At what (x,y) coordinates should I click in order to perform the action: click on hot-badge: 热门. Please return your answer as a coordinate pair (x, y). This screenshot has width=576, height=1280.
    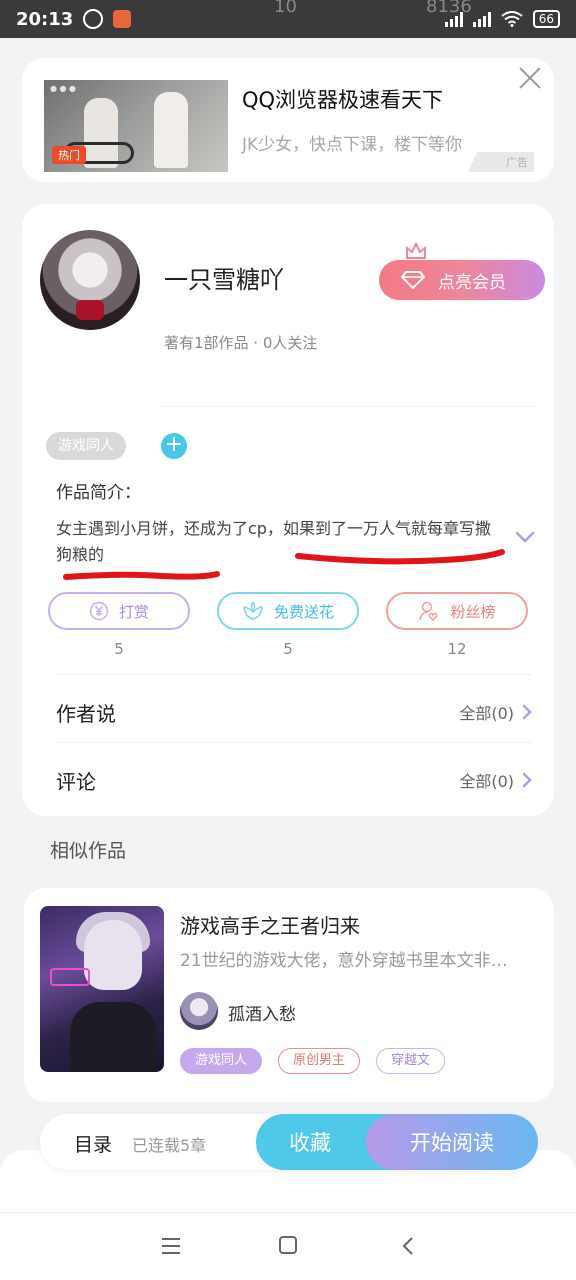
    Looking at the image, I should click on (69, 155).